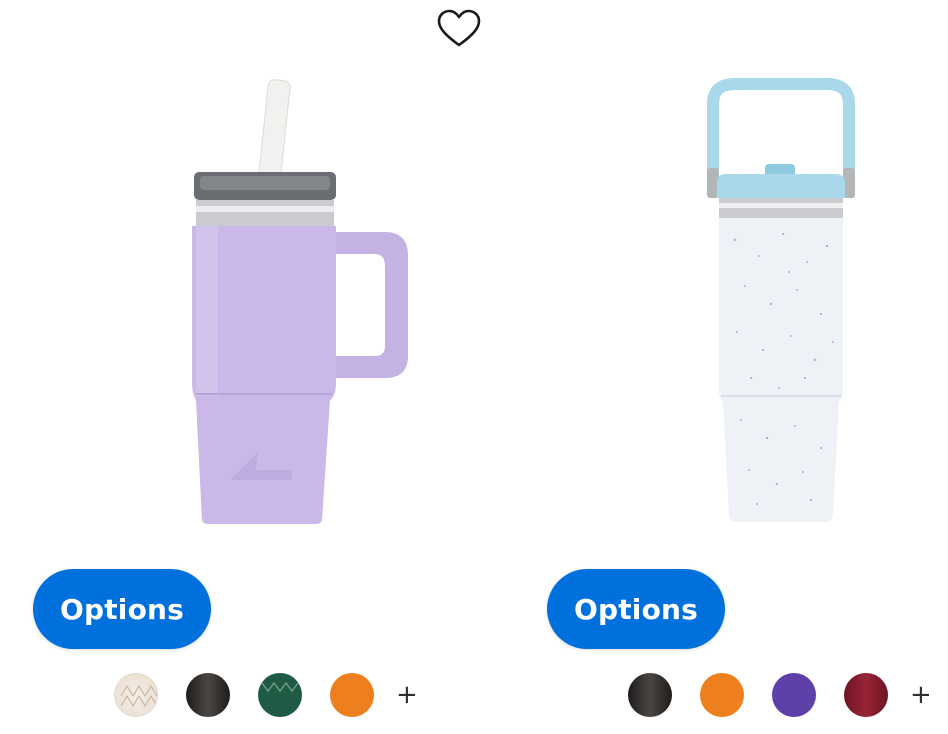  Describe the element at coordinates (280, 695) in the screenshot. I see `green-pattern-swatch` at that location.